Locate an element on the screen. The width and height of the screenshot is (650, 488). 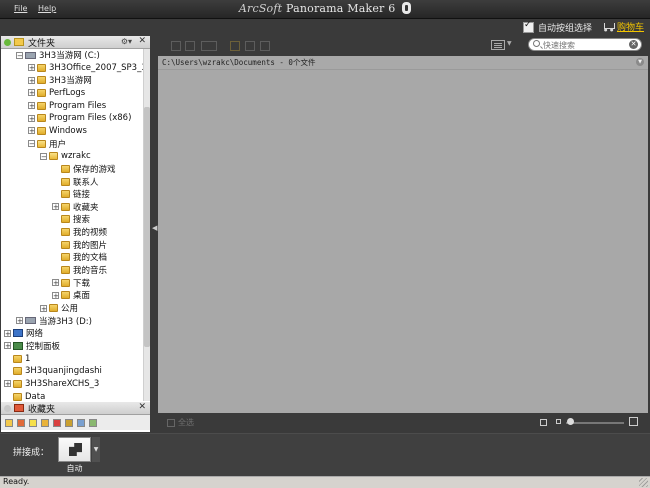
tree-item: − wzrakc is located at coordinates (65, 156).